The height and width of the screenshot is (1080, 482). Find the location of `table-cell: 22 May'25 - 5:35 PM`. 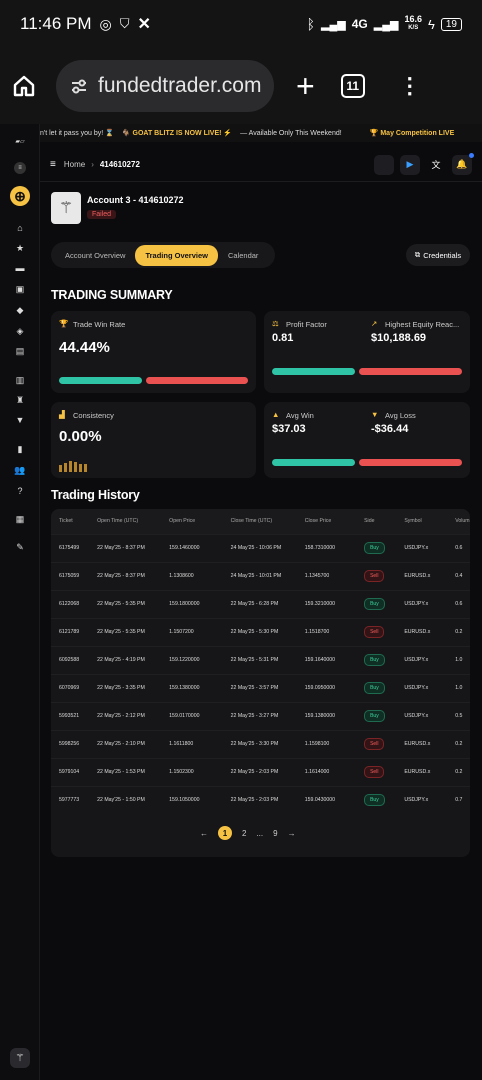

table-cell: 22 May'25 - 5:35 PM is located at coordinates (125, 603).